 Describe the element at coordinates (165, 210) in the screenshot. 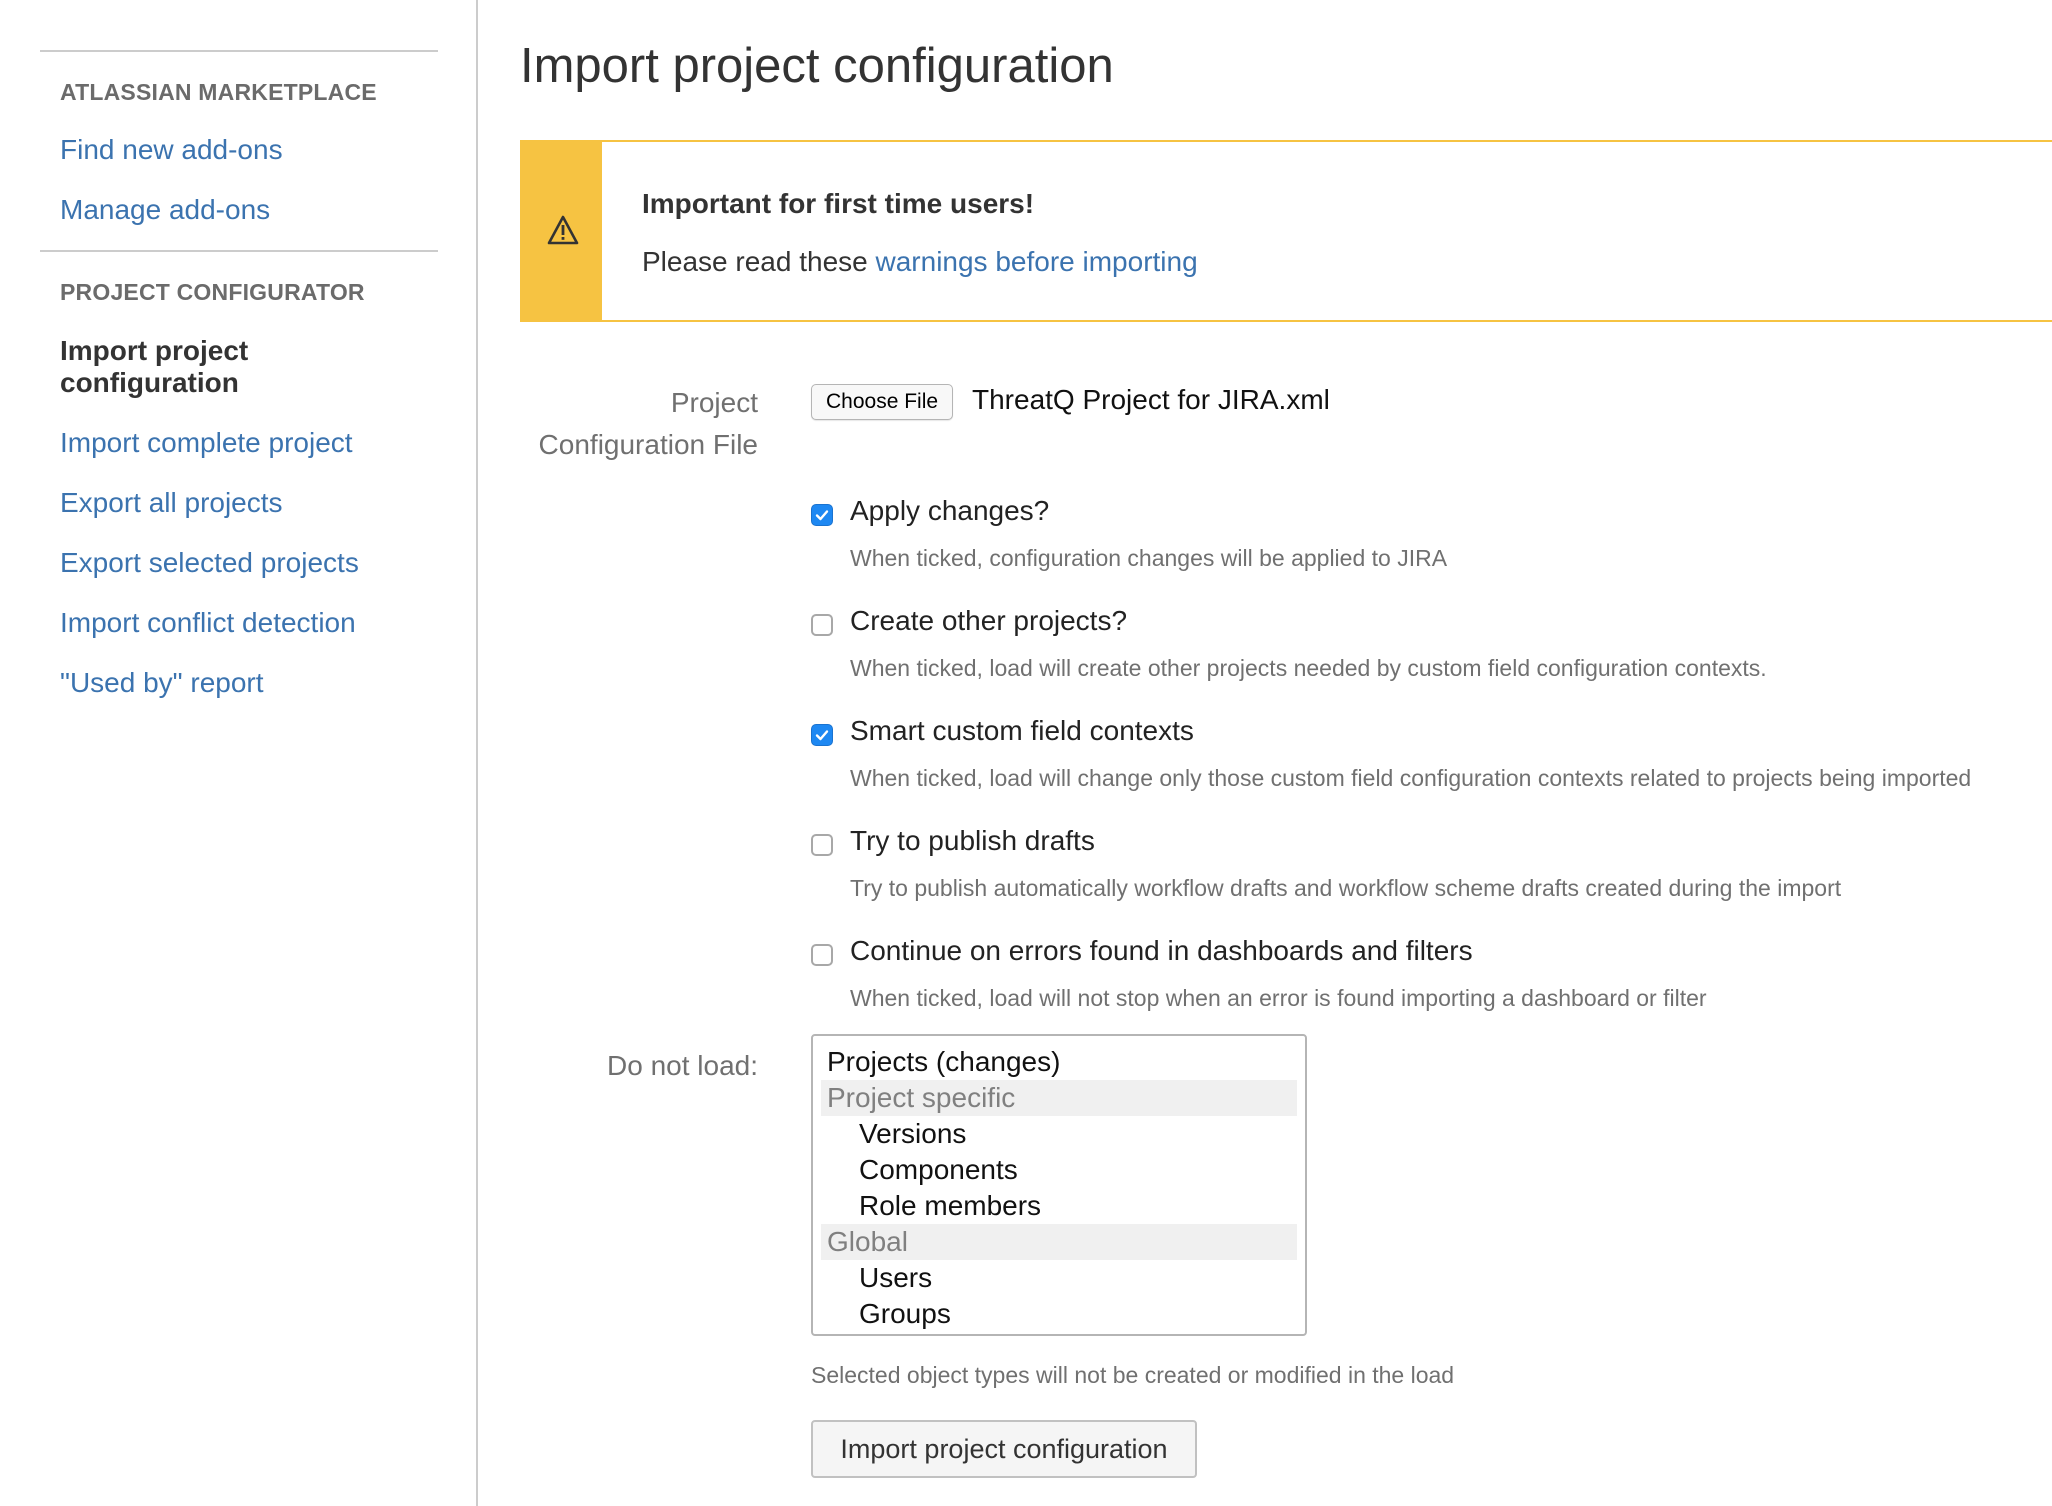

I see `sidebar-item-manage-add-ons: Manage add-ons` at that location.